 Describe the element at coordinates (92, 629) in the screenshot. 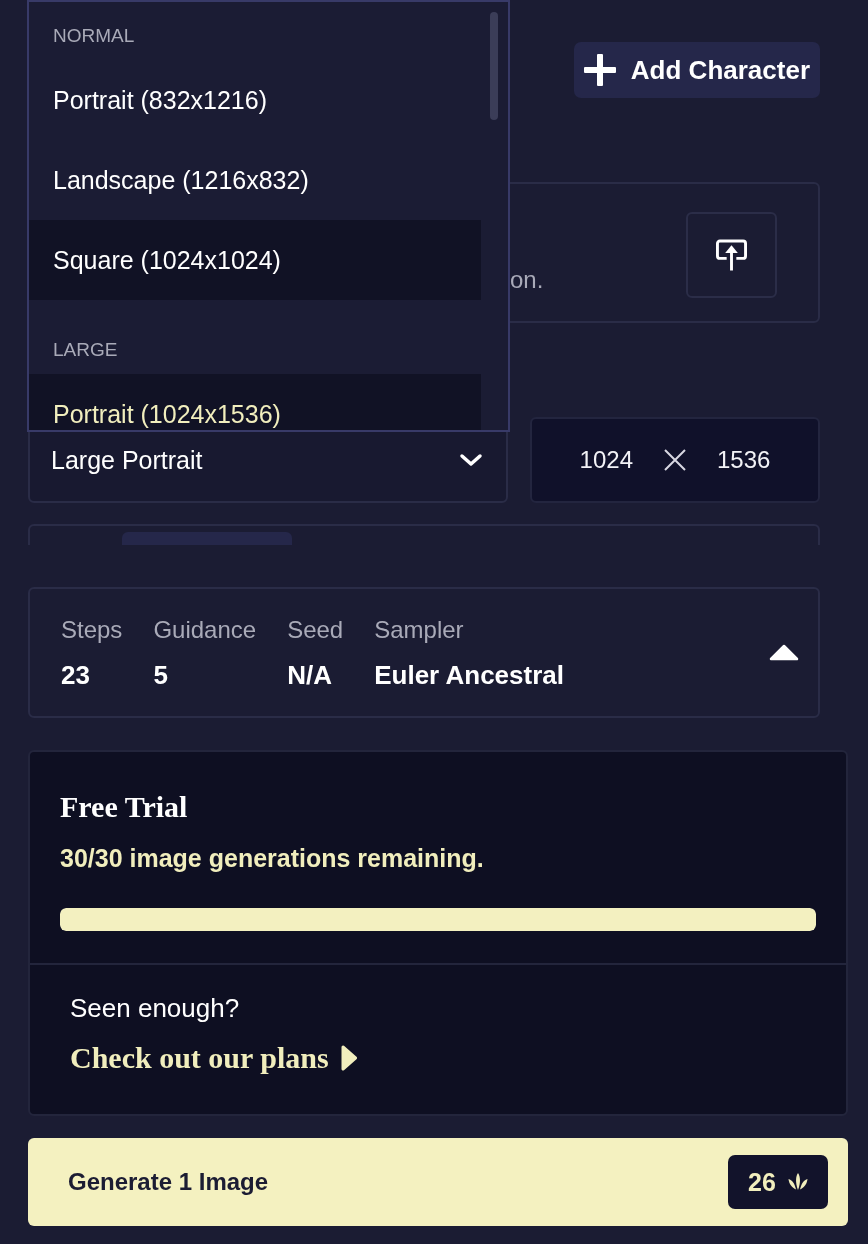

I see `setting-label: Steps` at that location.